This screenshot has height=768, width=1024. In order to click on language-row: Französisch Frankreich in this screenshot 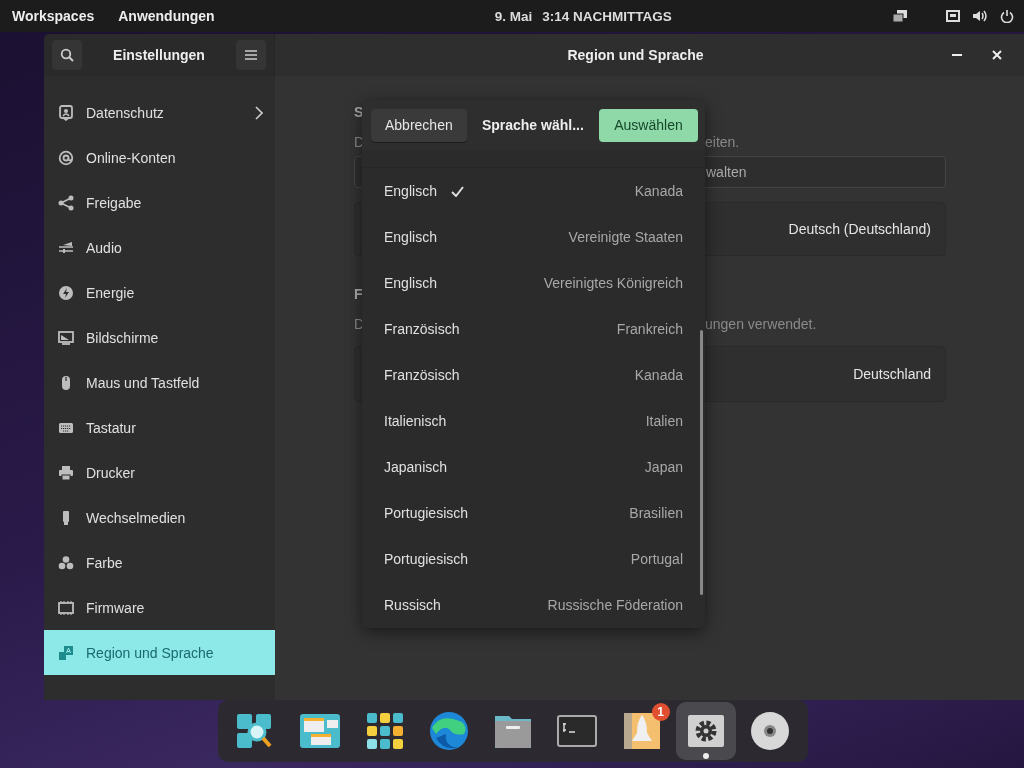, I will do `click(531, 329)`.